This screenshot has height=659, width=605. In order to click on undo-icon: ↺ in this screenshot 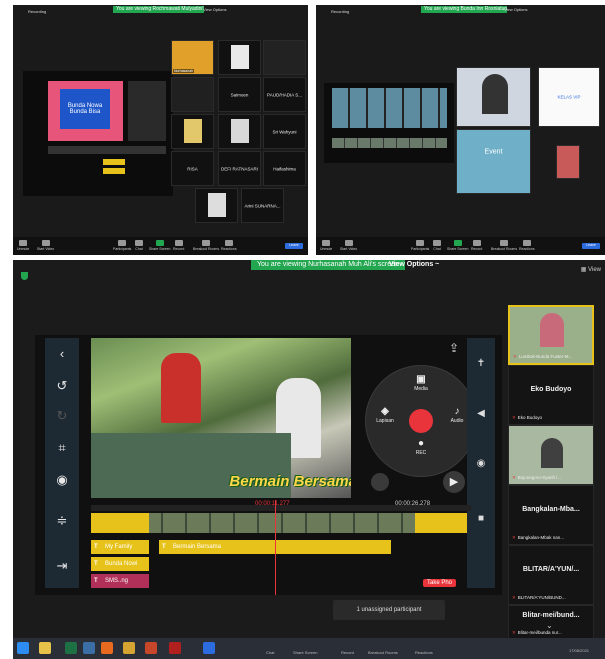, I will do `click(62, 386)`.